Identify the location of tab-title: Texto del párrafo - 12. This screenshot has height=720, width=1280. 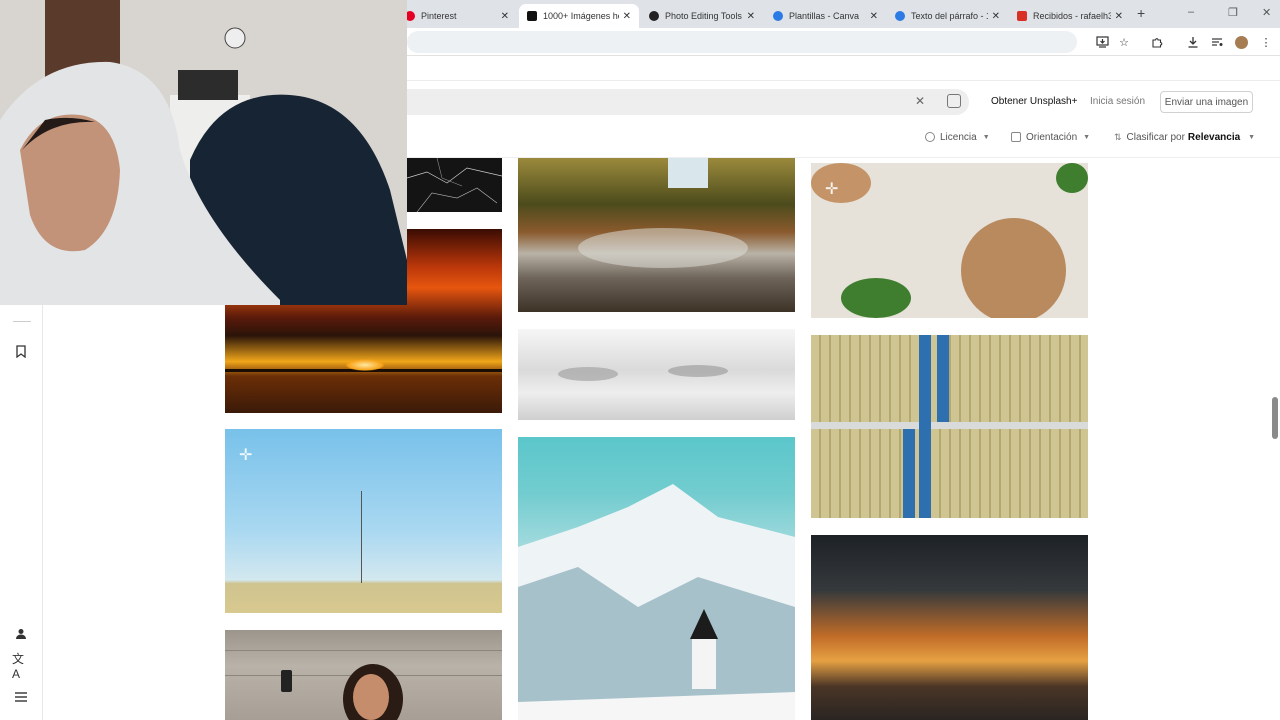
(949, 16).